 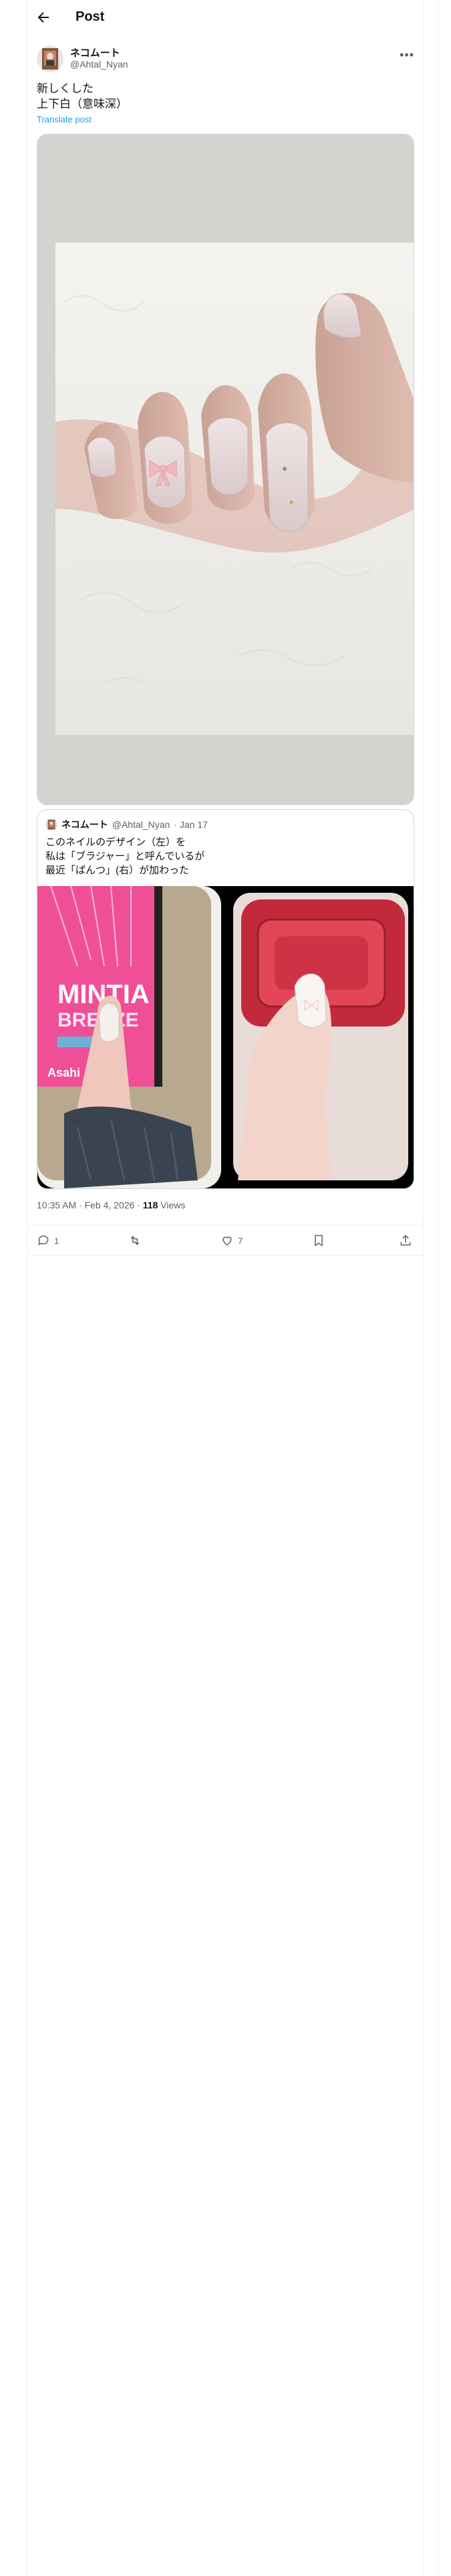 I want to click on more-options-icon: •••, so click(x=407, y=55).